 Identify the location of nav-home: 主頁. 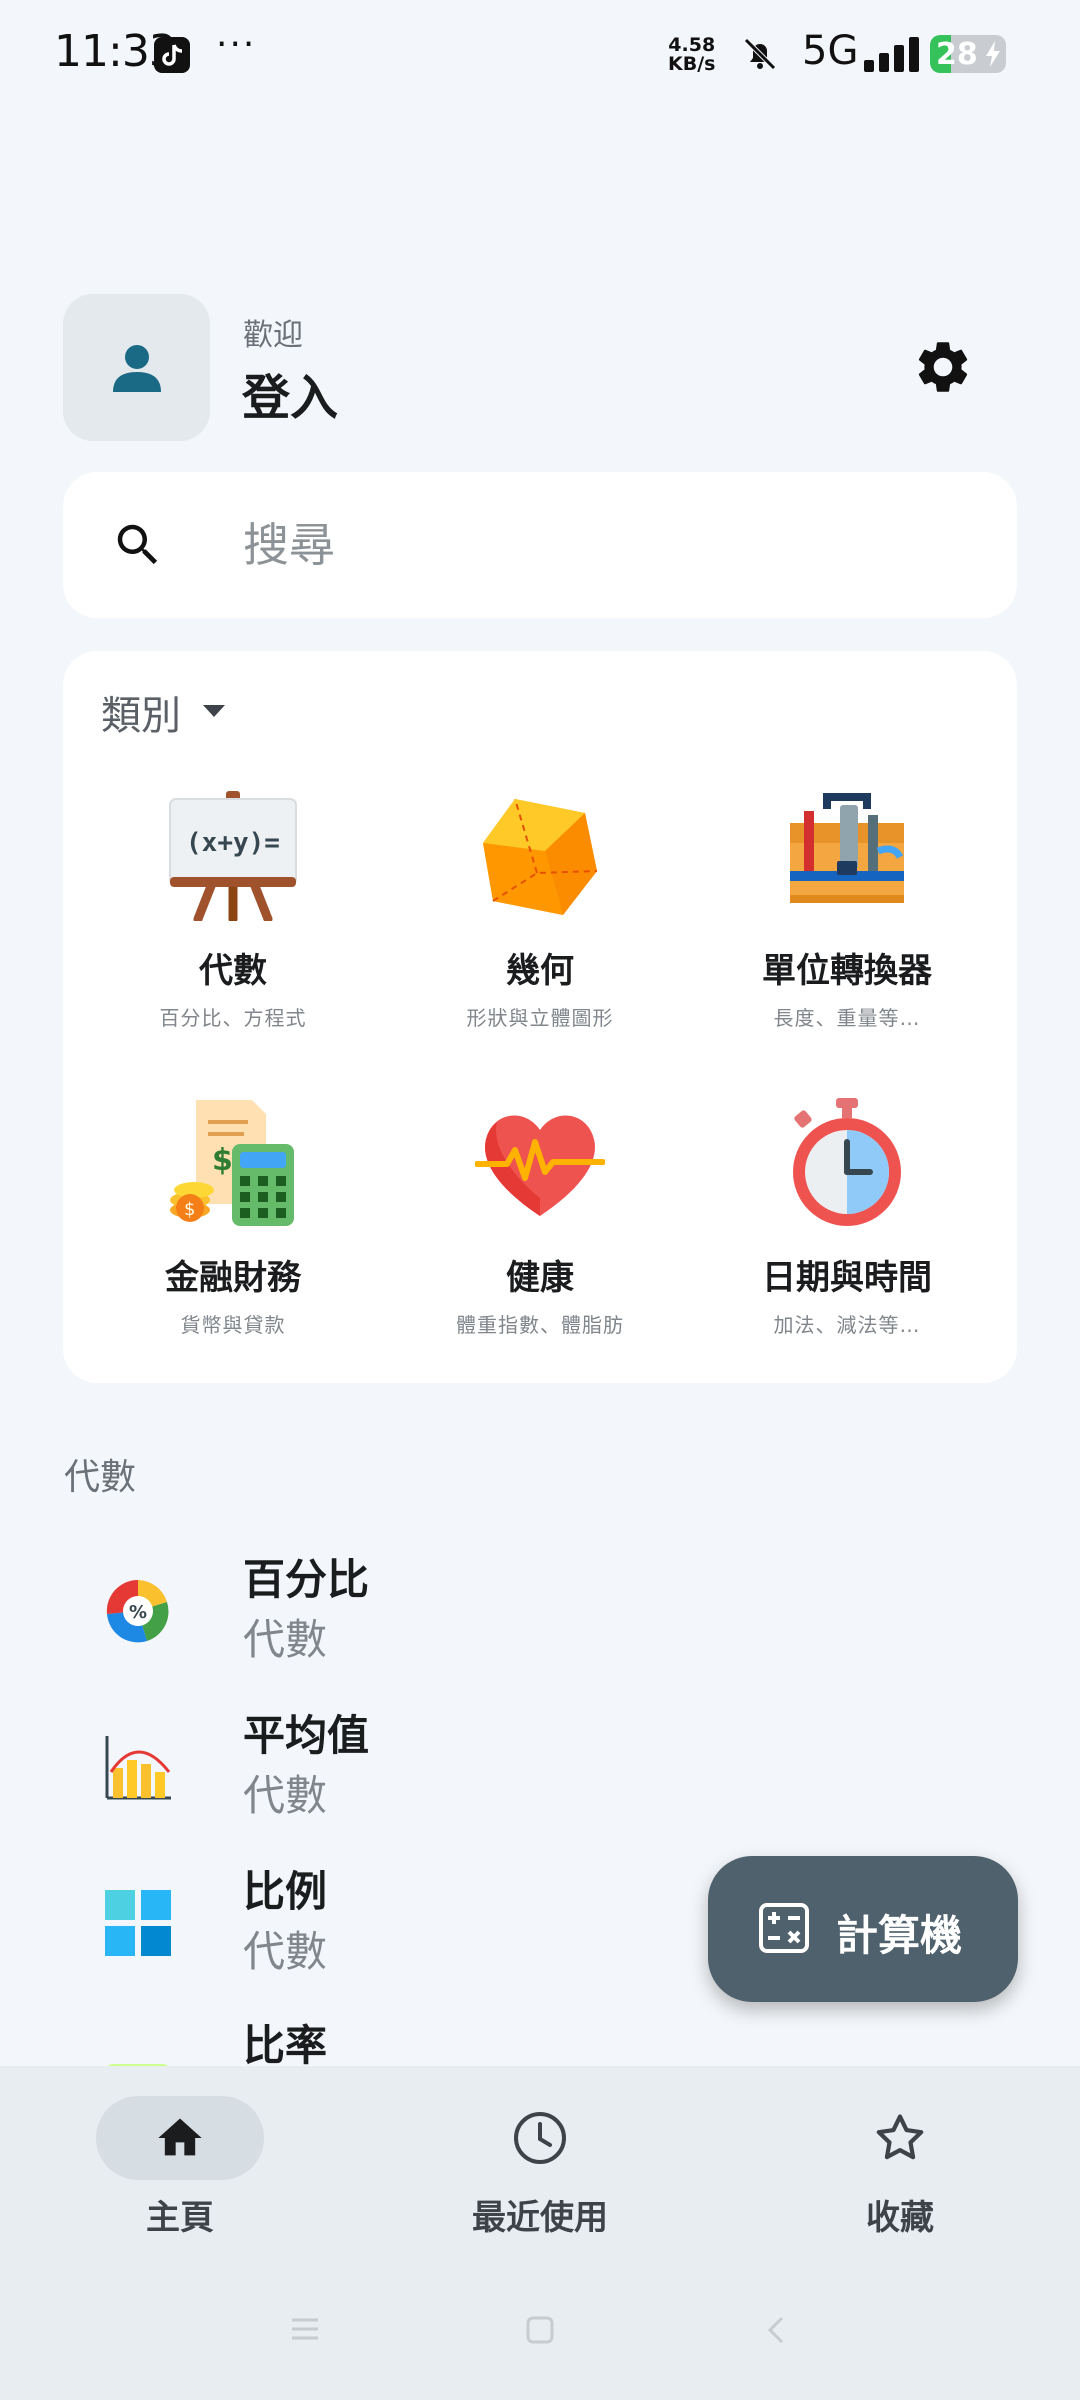
(180, 2176).